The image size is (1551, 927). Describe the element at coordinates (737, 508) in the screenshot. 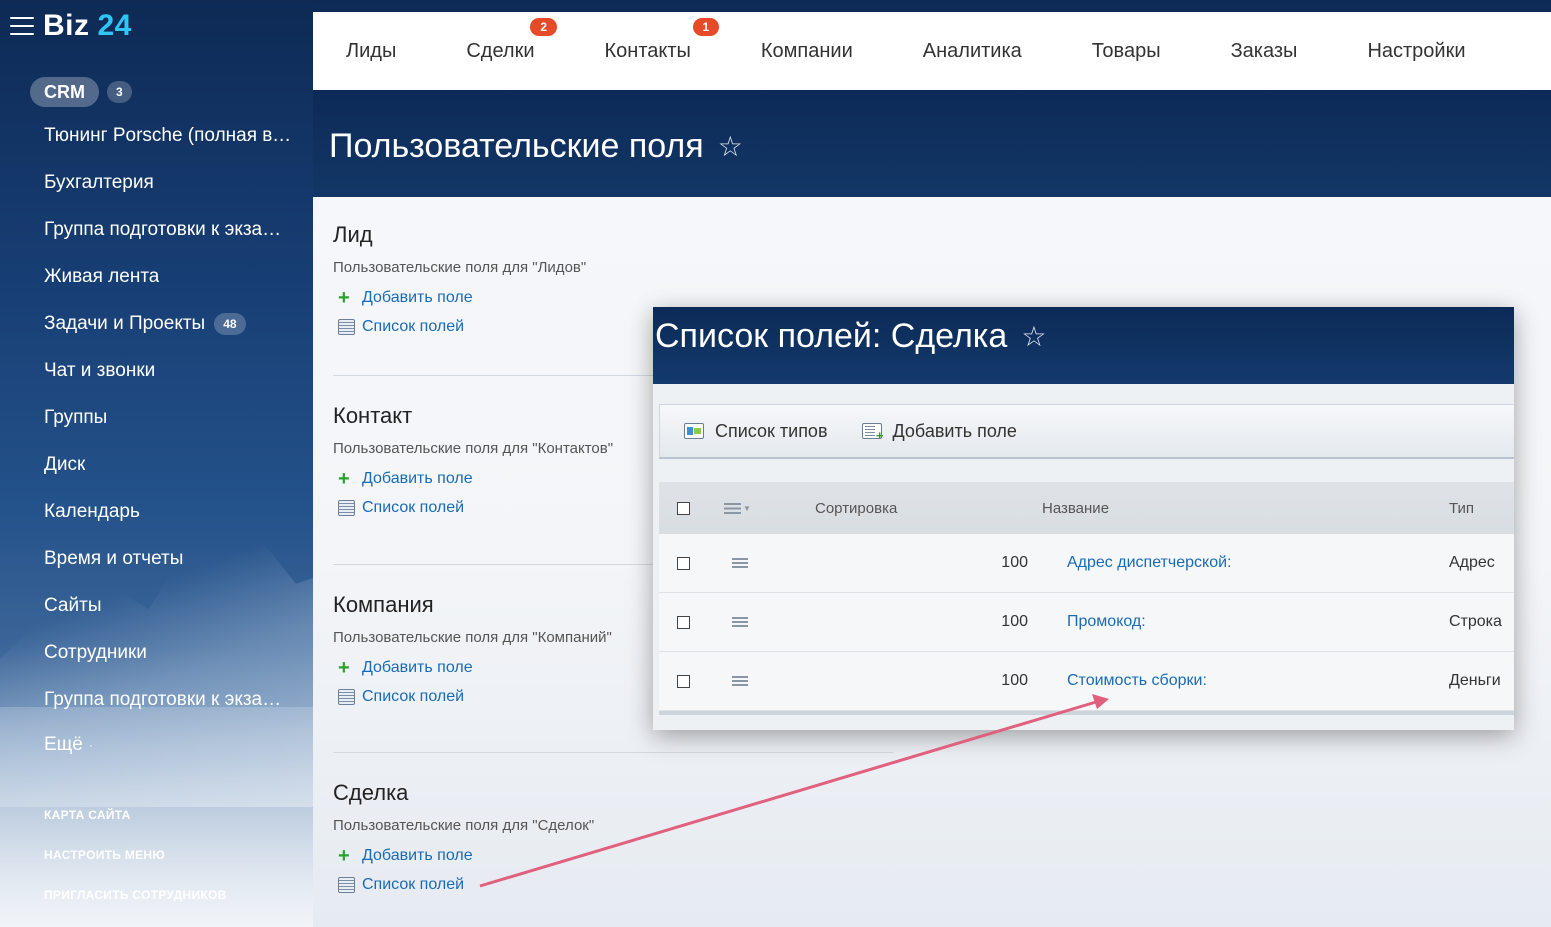

I see `column-settings-icon: ▼` at that location.